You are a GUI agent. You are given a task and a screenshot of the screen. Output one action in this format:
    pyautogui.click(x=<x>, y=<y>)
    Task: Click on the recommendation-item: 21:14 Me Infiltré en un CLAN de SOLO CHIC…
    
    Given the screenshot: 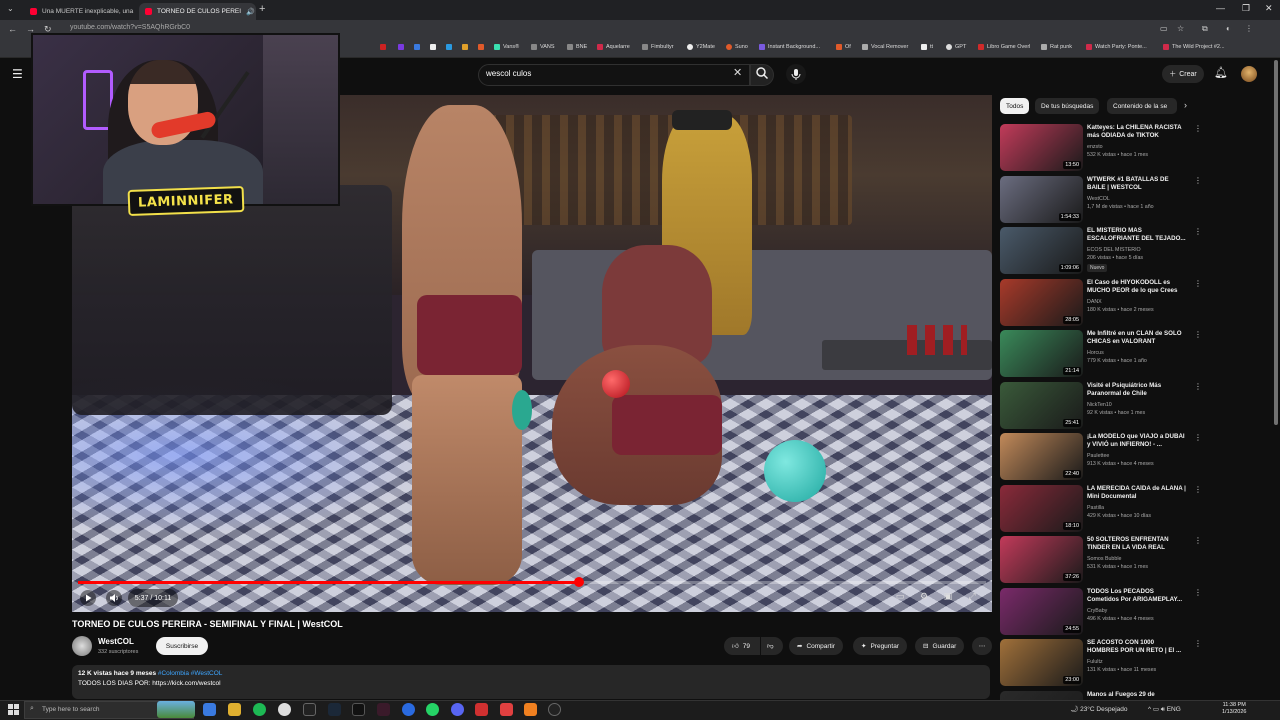 What is the action you would take?
    pyautogui.click(x=1101, y=354)
    